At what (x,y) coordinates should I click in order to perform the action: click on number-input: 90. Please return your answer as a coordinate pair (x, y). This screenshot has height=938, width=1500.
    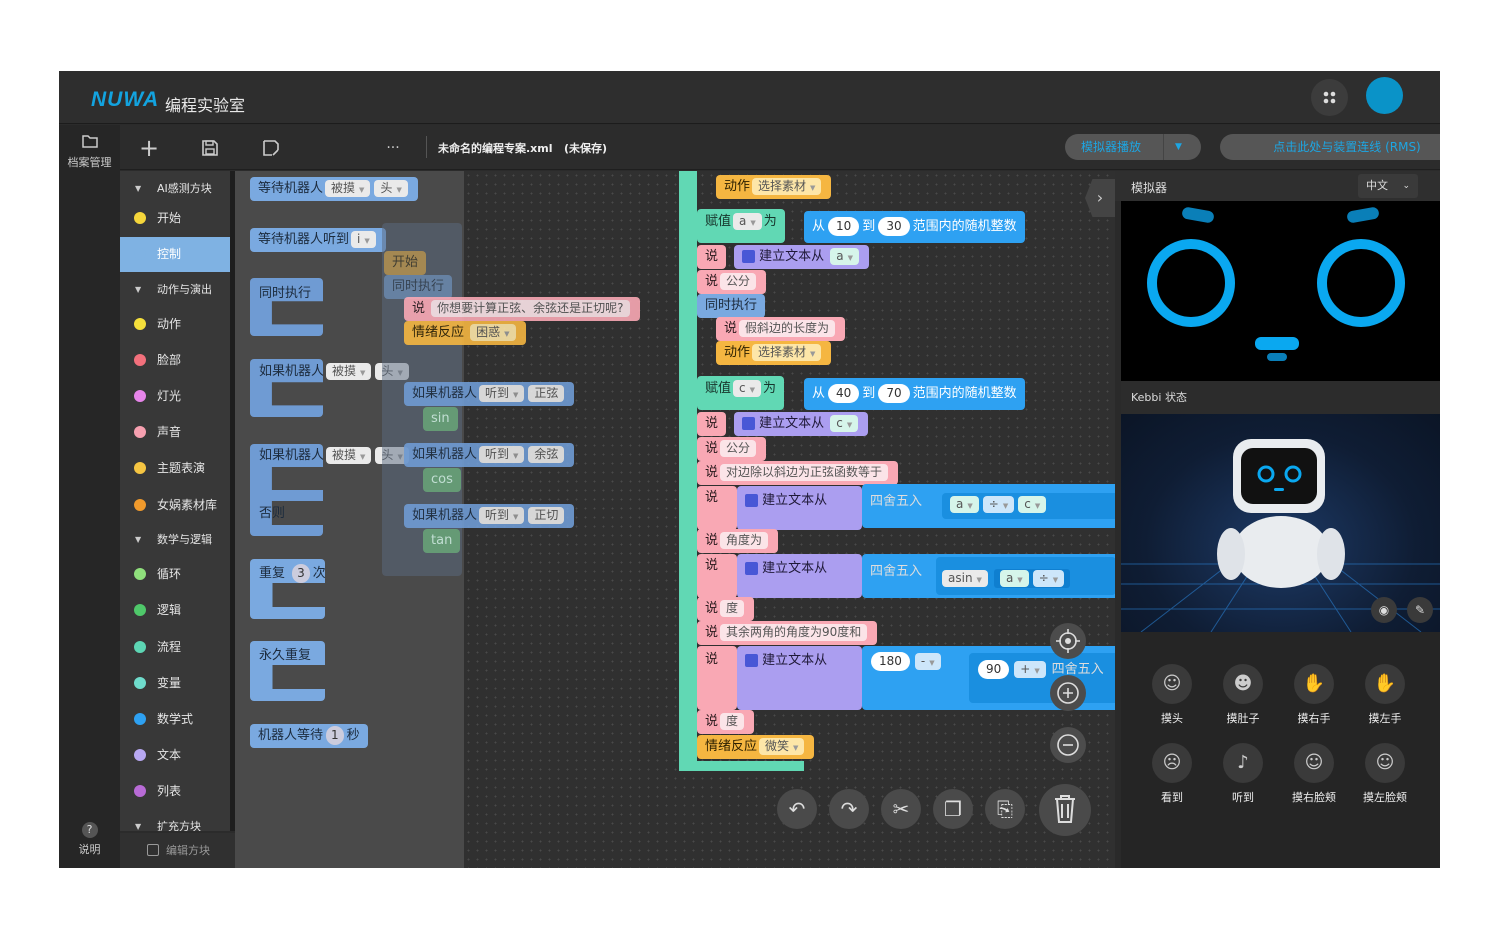
    Looking at the image, I should click on (994, 669).